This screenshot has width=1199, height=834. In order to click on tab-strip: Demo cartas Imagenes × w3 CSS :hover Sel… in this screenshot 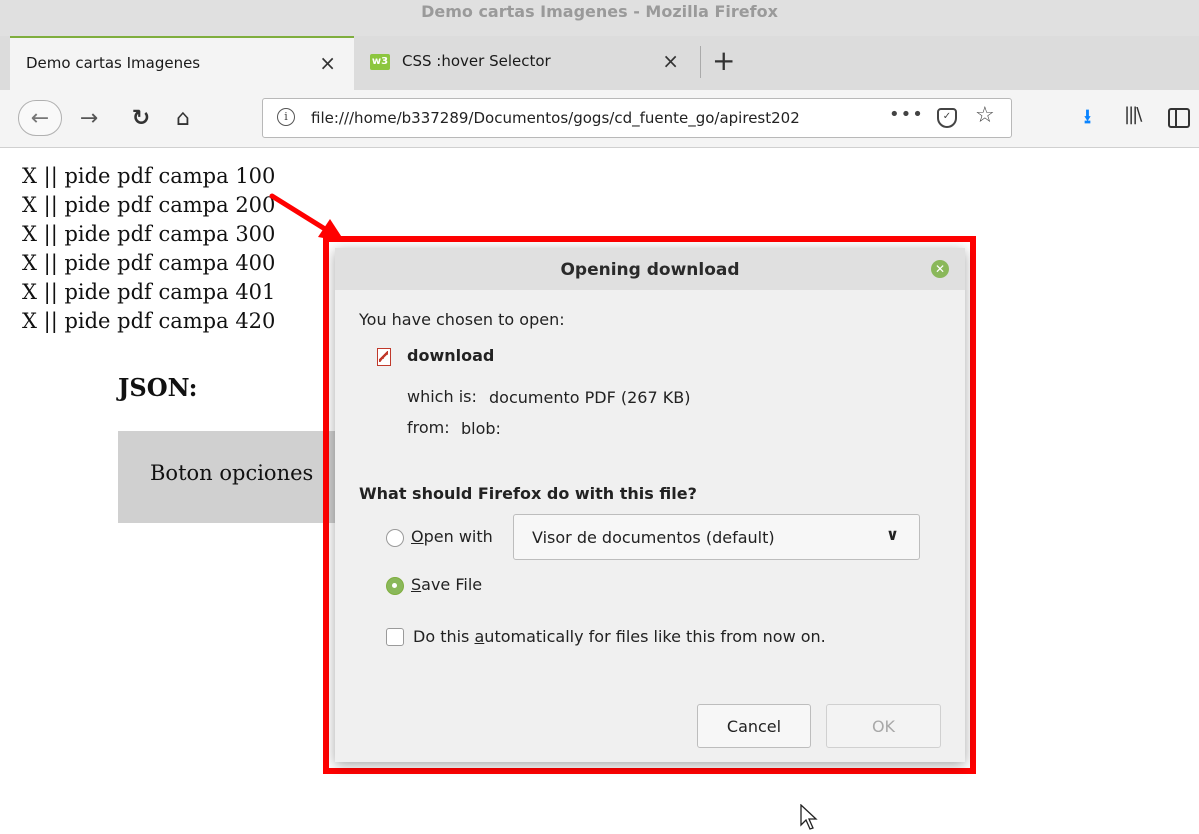, I will do `click(599, 63)`.